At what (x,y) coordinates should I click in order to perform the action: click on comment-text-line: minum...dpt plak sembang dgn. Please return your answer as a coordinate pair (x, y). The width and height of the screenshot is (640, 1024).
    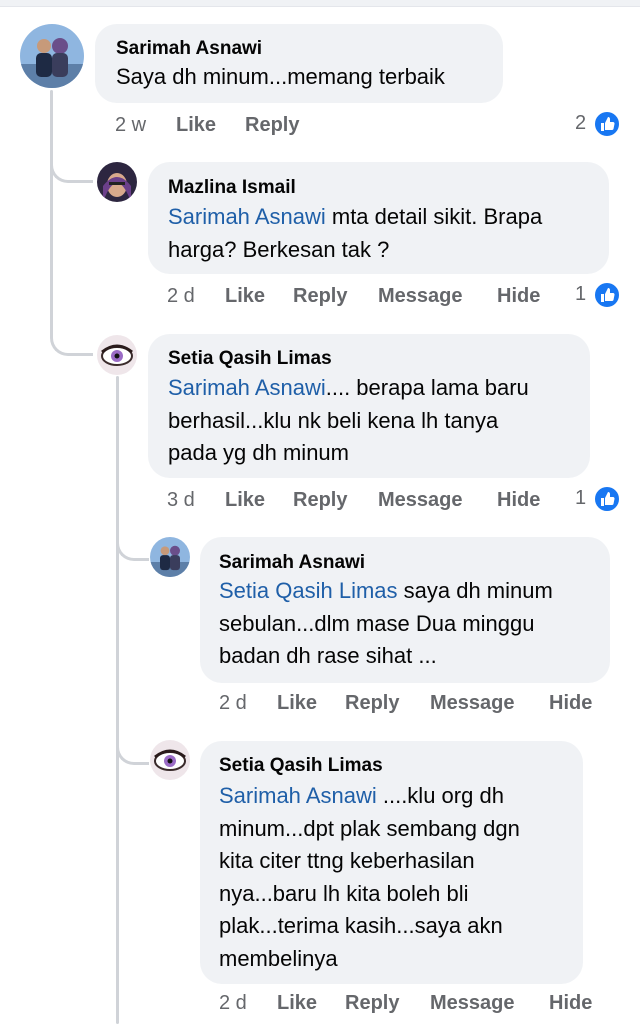
    Looking at the image, I should click on (369, 828).